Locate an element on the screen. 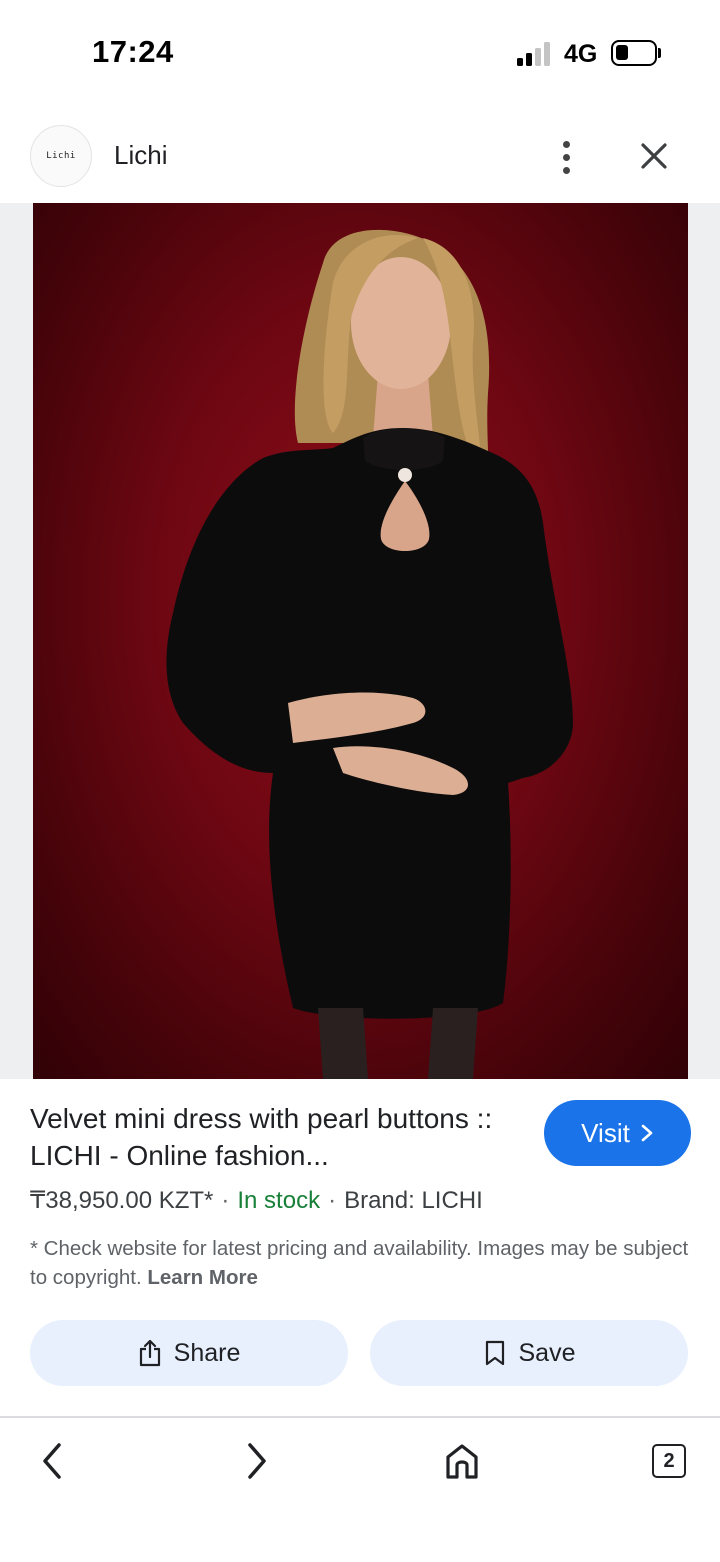 The width and height of the screenshot is (720, 1562). home-icon is located at coordinates (462, 1461).